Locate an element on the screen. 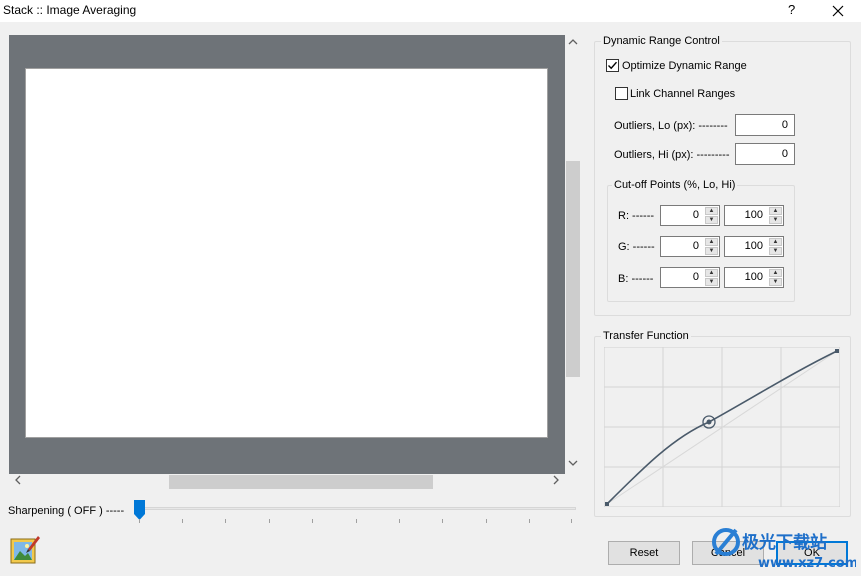 The height and width of the screenshot is (576, 861). sharpening-label: Sharpening ( OFF ) ----- is located at coordinates (66, 511).